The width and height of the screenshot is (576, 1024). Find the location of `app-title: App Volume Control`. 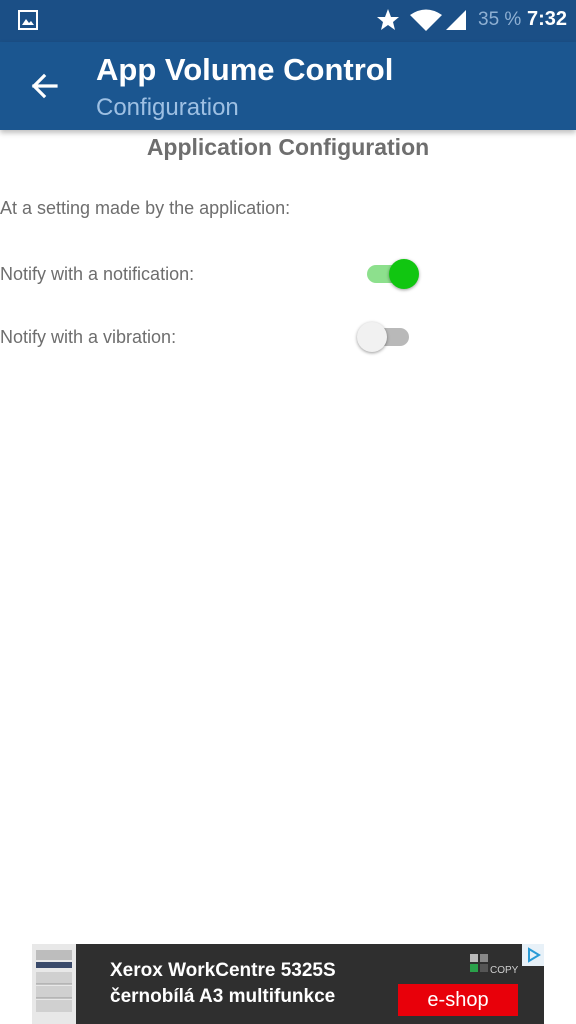

app-title: App Volume Control is located at coordinates (245, 69).